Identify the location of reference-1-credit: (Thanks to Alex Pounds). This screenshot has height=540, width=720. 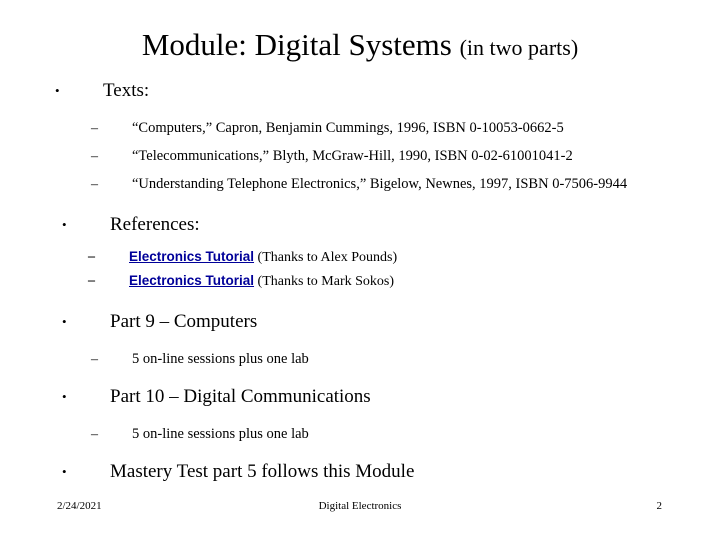
(326, 257).